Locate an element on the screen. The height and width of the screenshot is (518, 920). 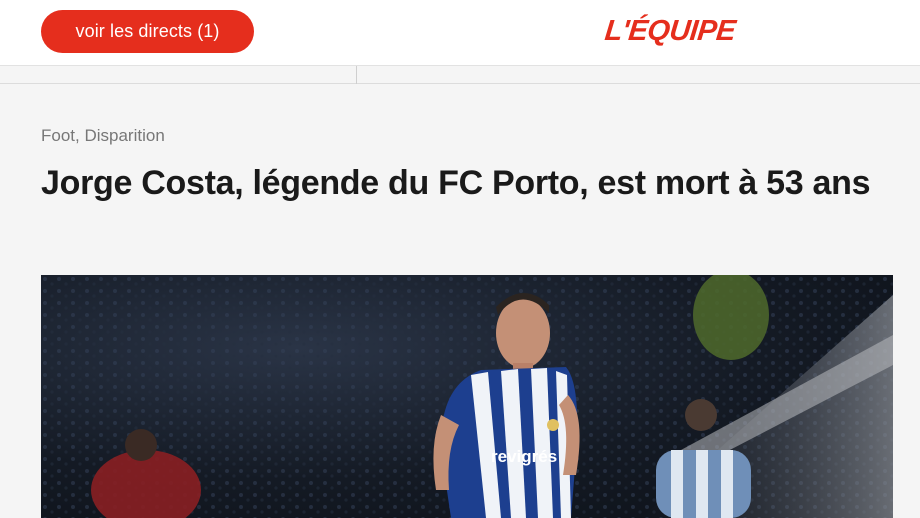
article-kicker: Foot, Disparition is located at coordinates (103, 136).